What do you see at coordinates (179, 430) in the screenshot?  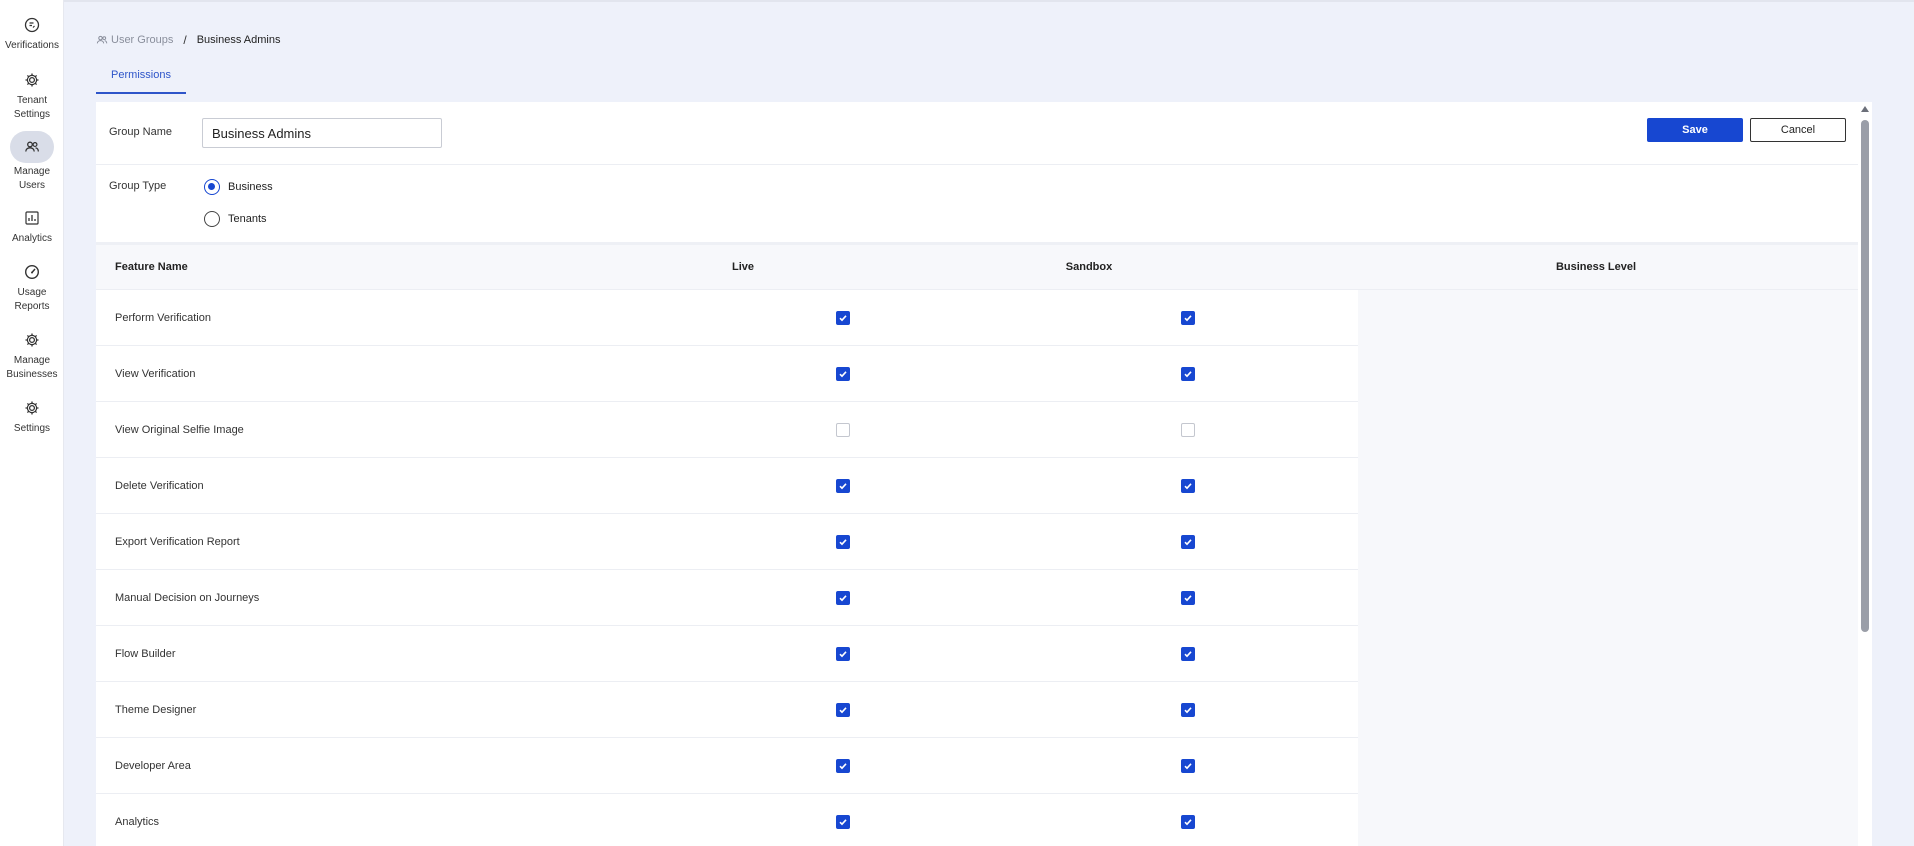 I see `feature-name-cell: View Original Selfie Image` at bounding box center [179, 430].